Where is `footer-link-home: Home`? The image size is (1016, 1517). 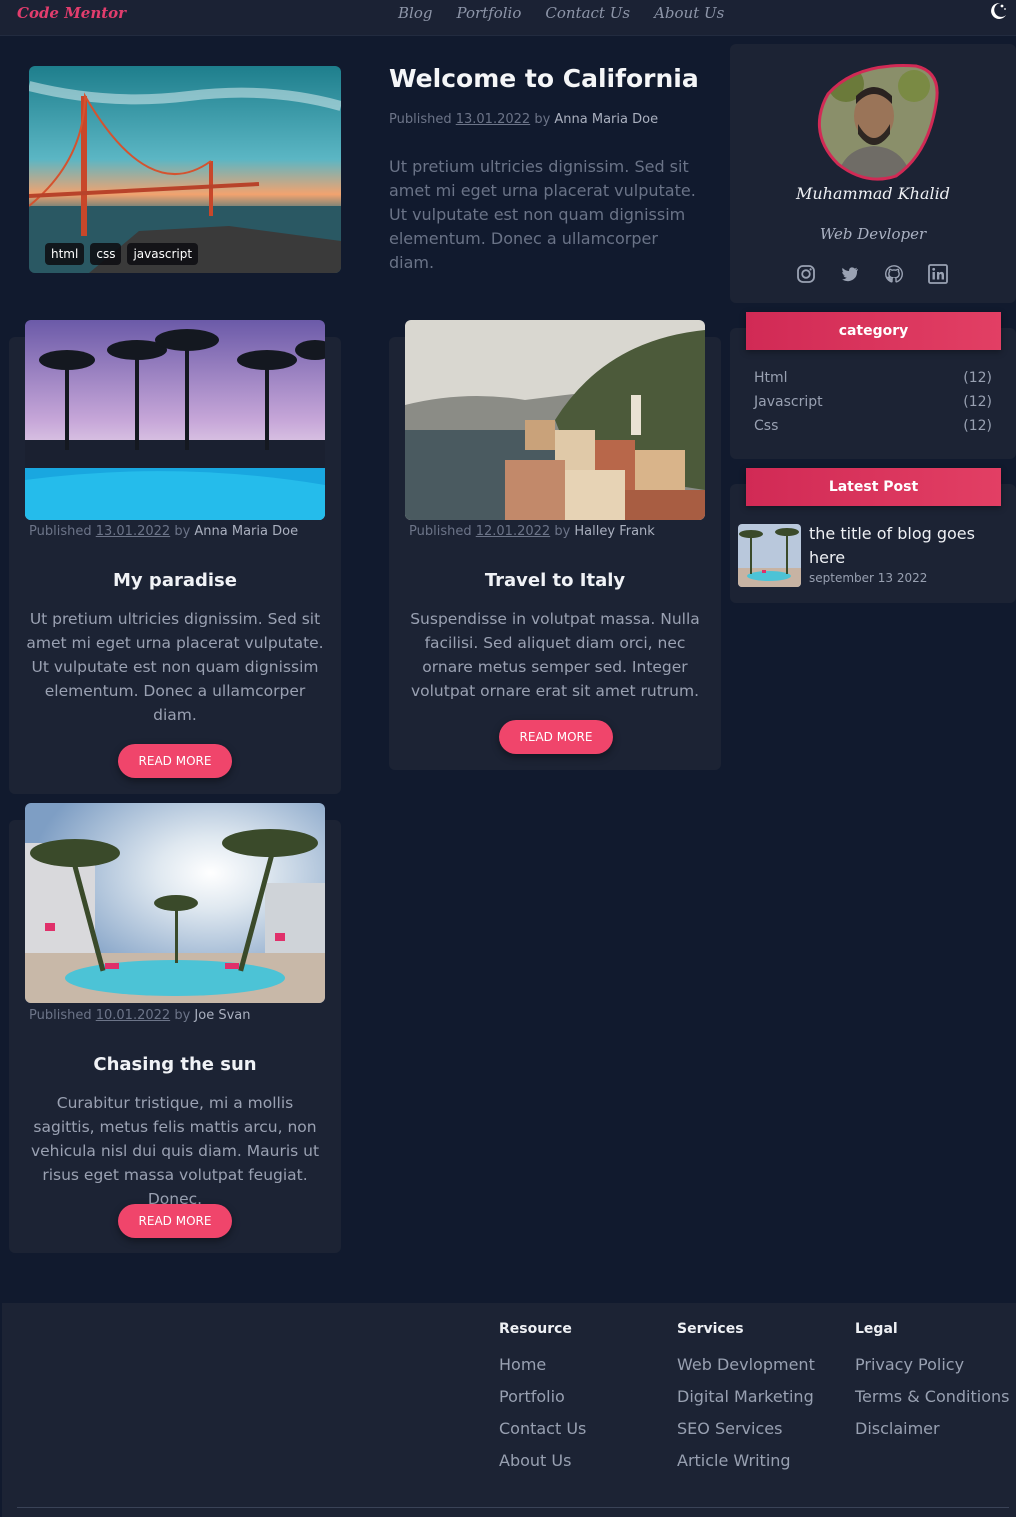
footer-link-home: Home is located at coordinates (542, 1365).